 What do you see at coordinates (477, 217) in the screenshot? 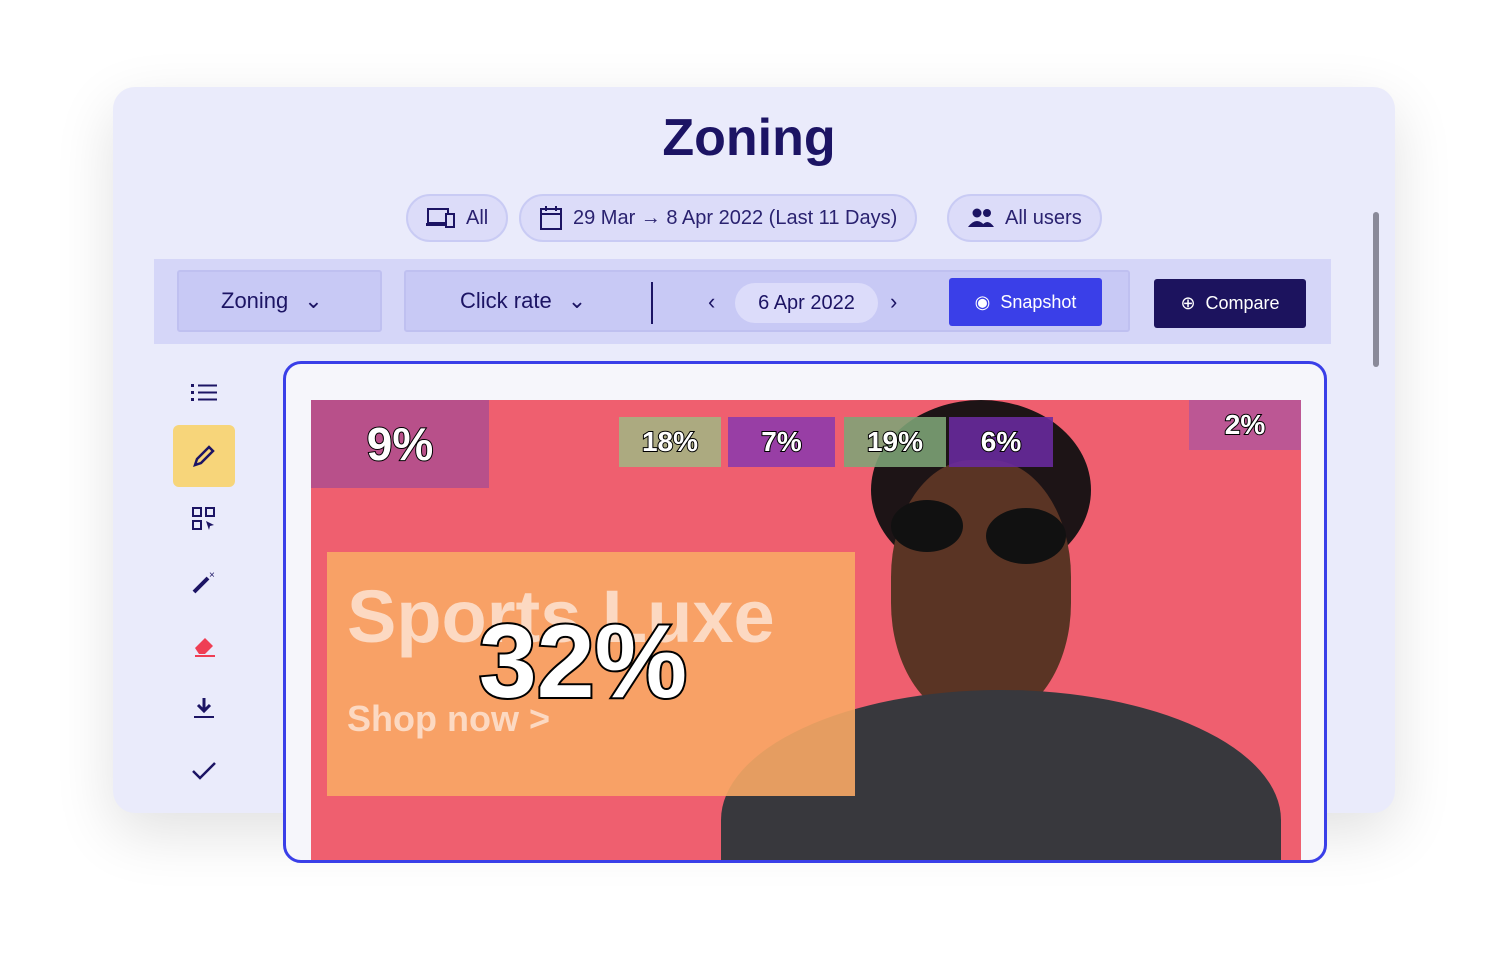
I see `device-filter-label: All` at bounding box center [477, 217].